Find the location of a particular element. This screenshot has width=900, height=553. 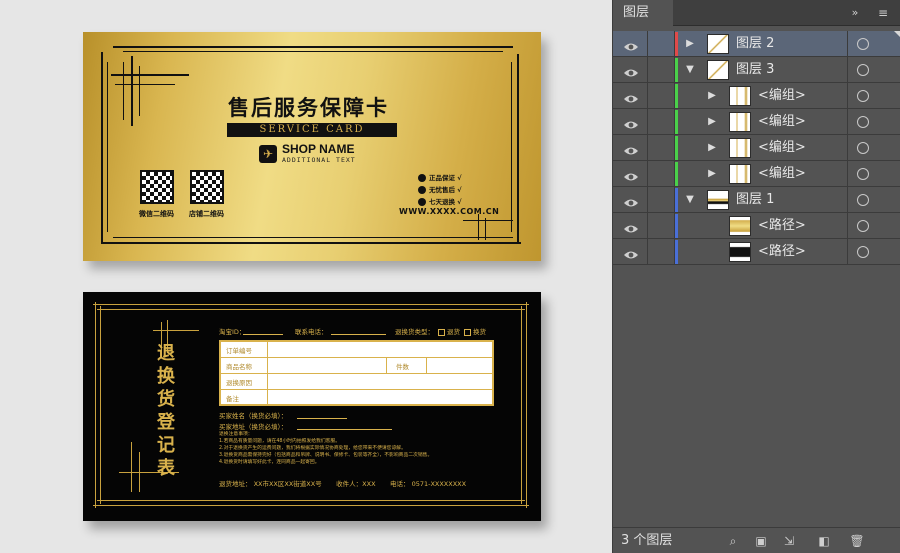

layer-name: 图层 1 is located at coordinates (755, 200).